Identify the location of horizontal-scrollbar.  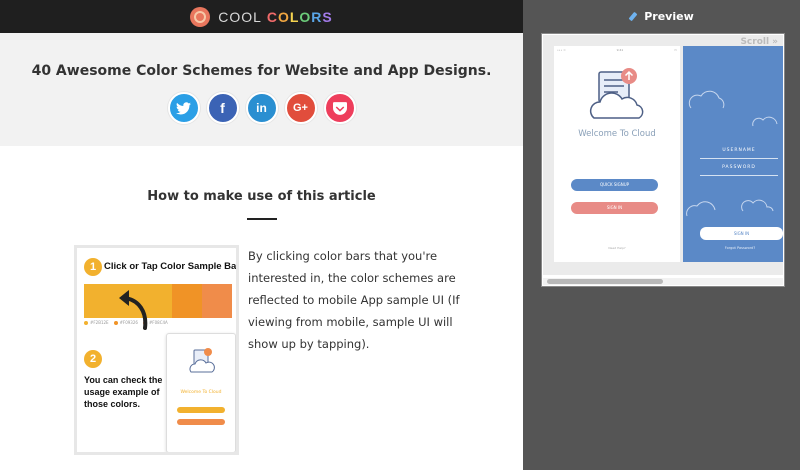
(663, 281).